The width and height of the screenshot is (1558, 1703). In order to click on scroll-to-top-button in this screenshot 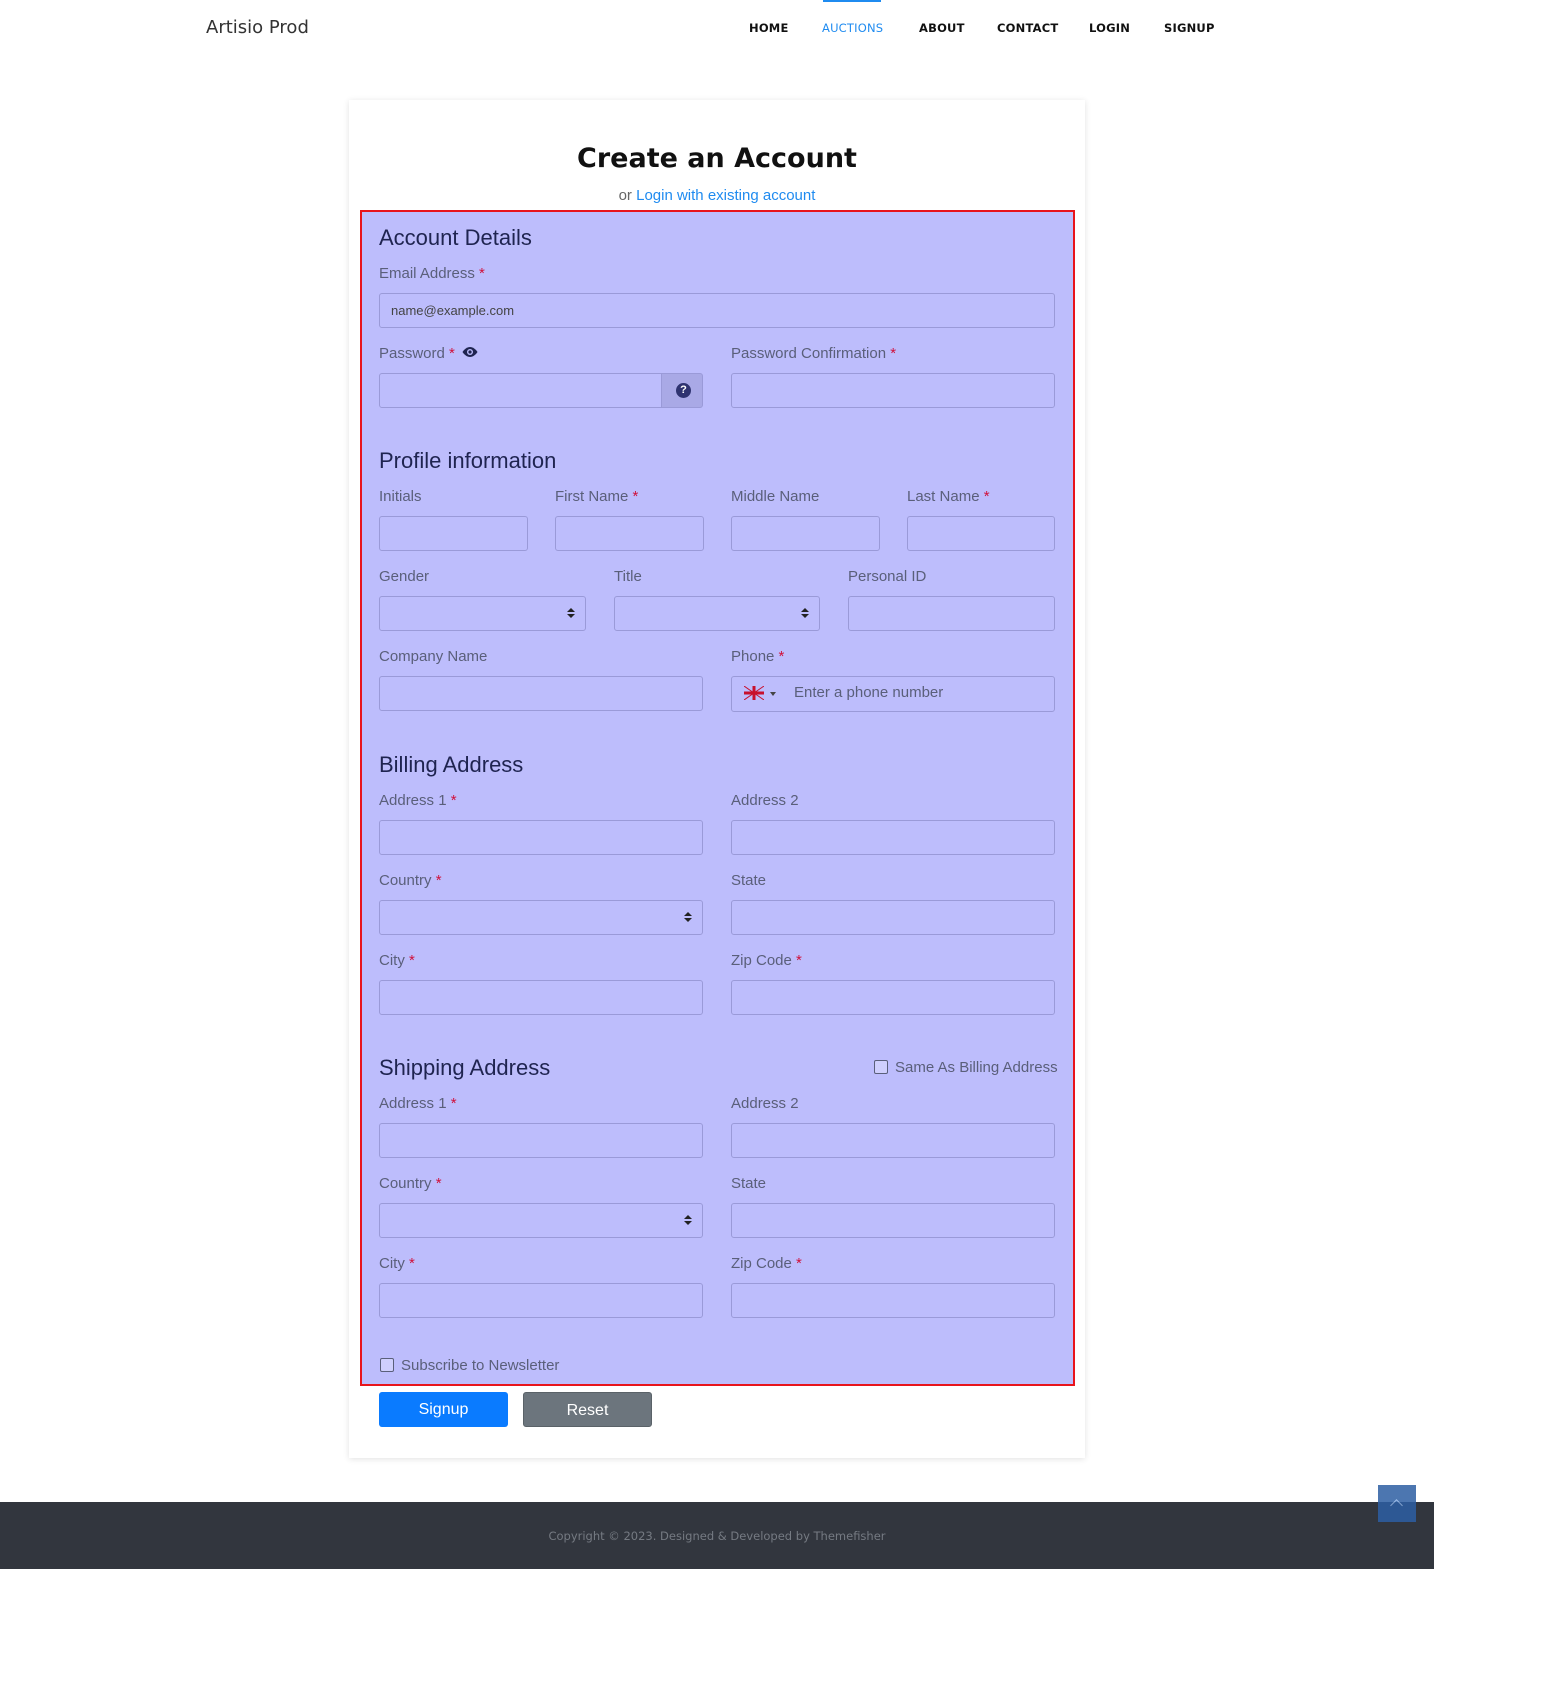, I will do `click(1397, 1503)`.